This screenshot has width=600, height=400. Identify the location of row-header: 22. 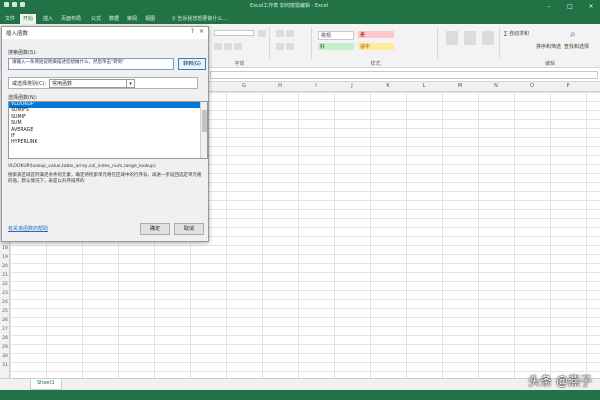
(5, 284).